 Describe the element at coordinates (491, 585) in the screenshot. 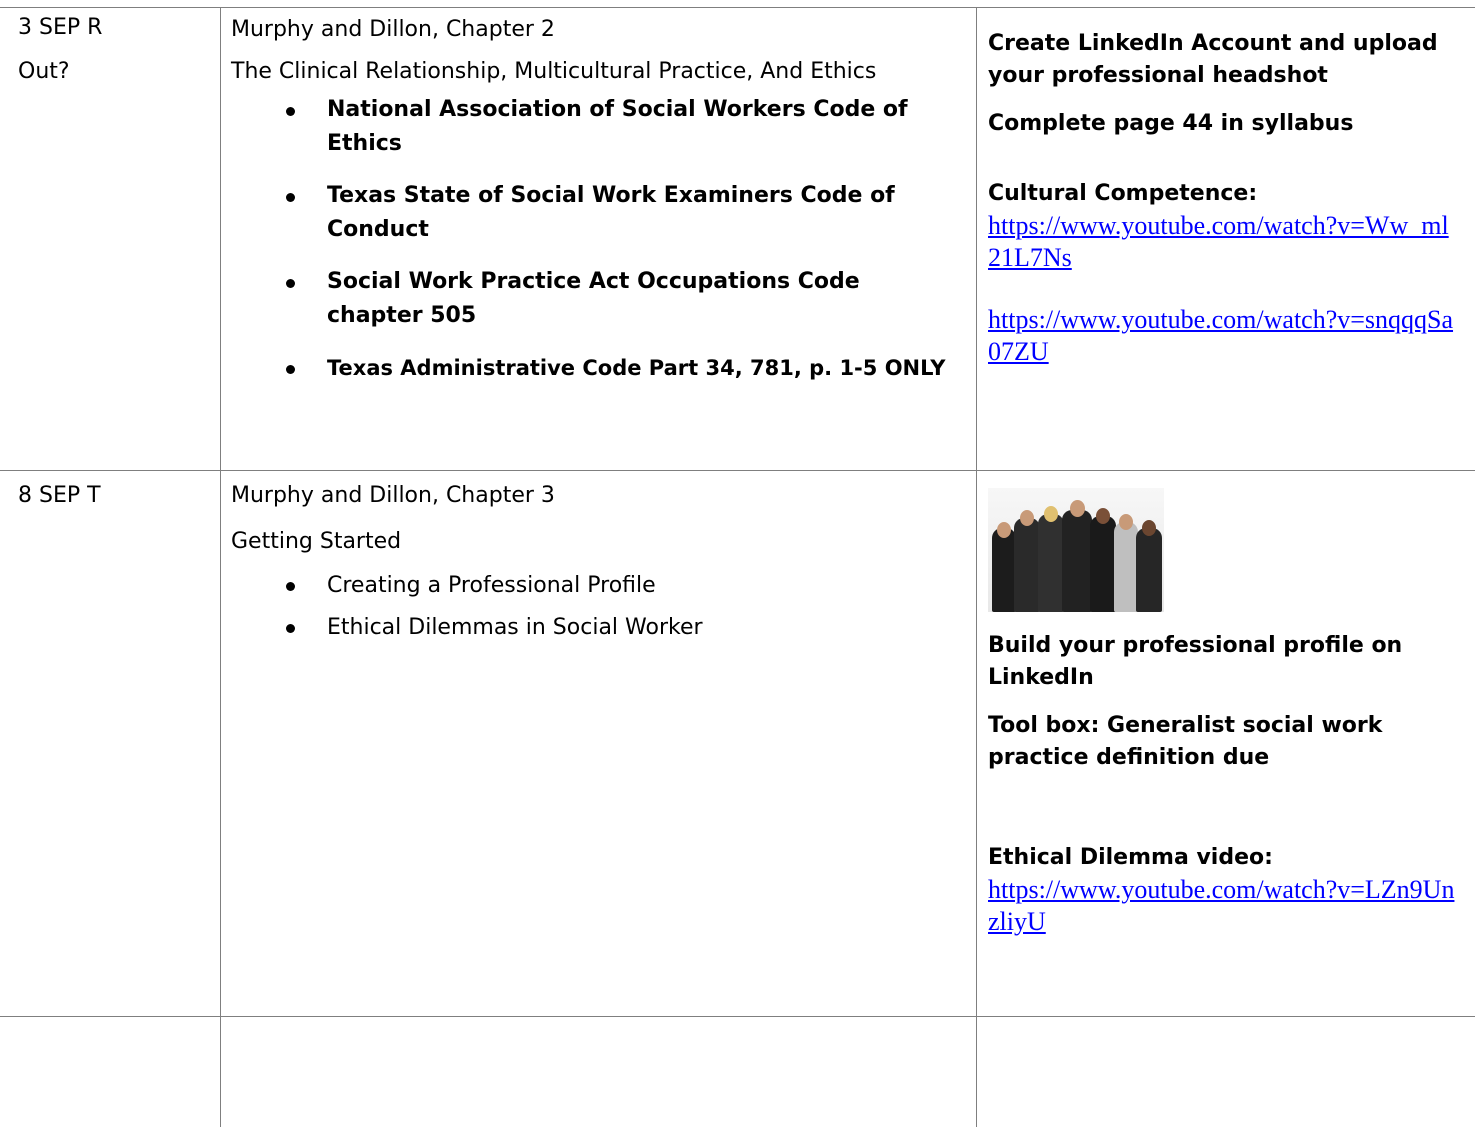

I see `list-item-text: Creating a Professional Profile` at that location.